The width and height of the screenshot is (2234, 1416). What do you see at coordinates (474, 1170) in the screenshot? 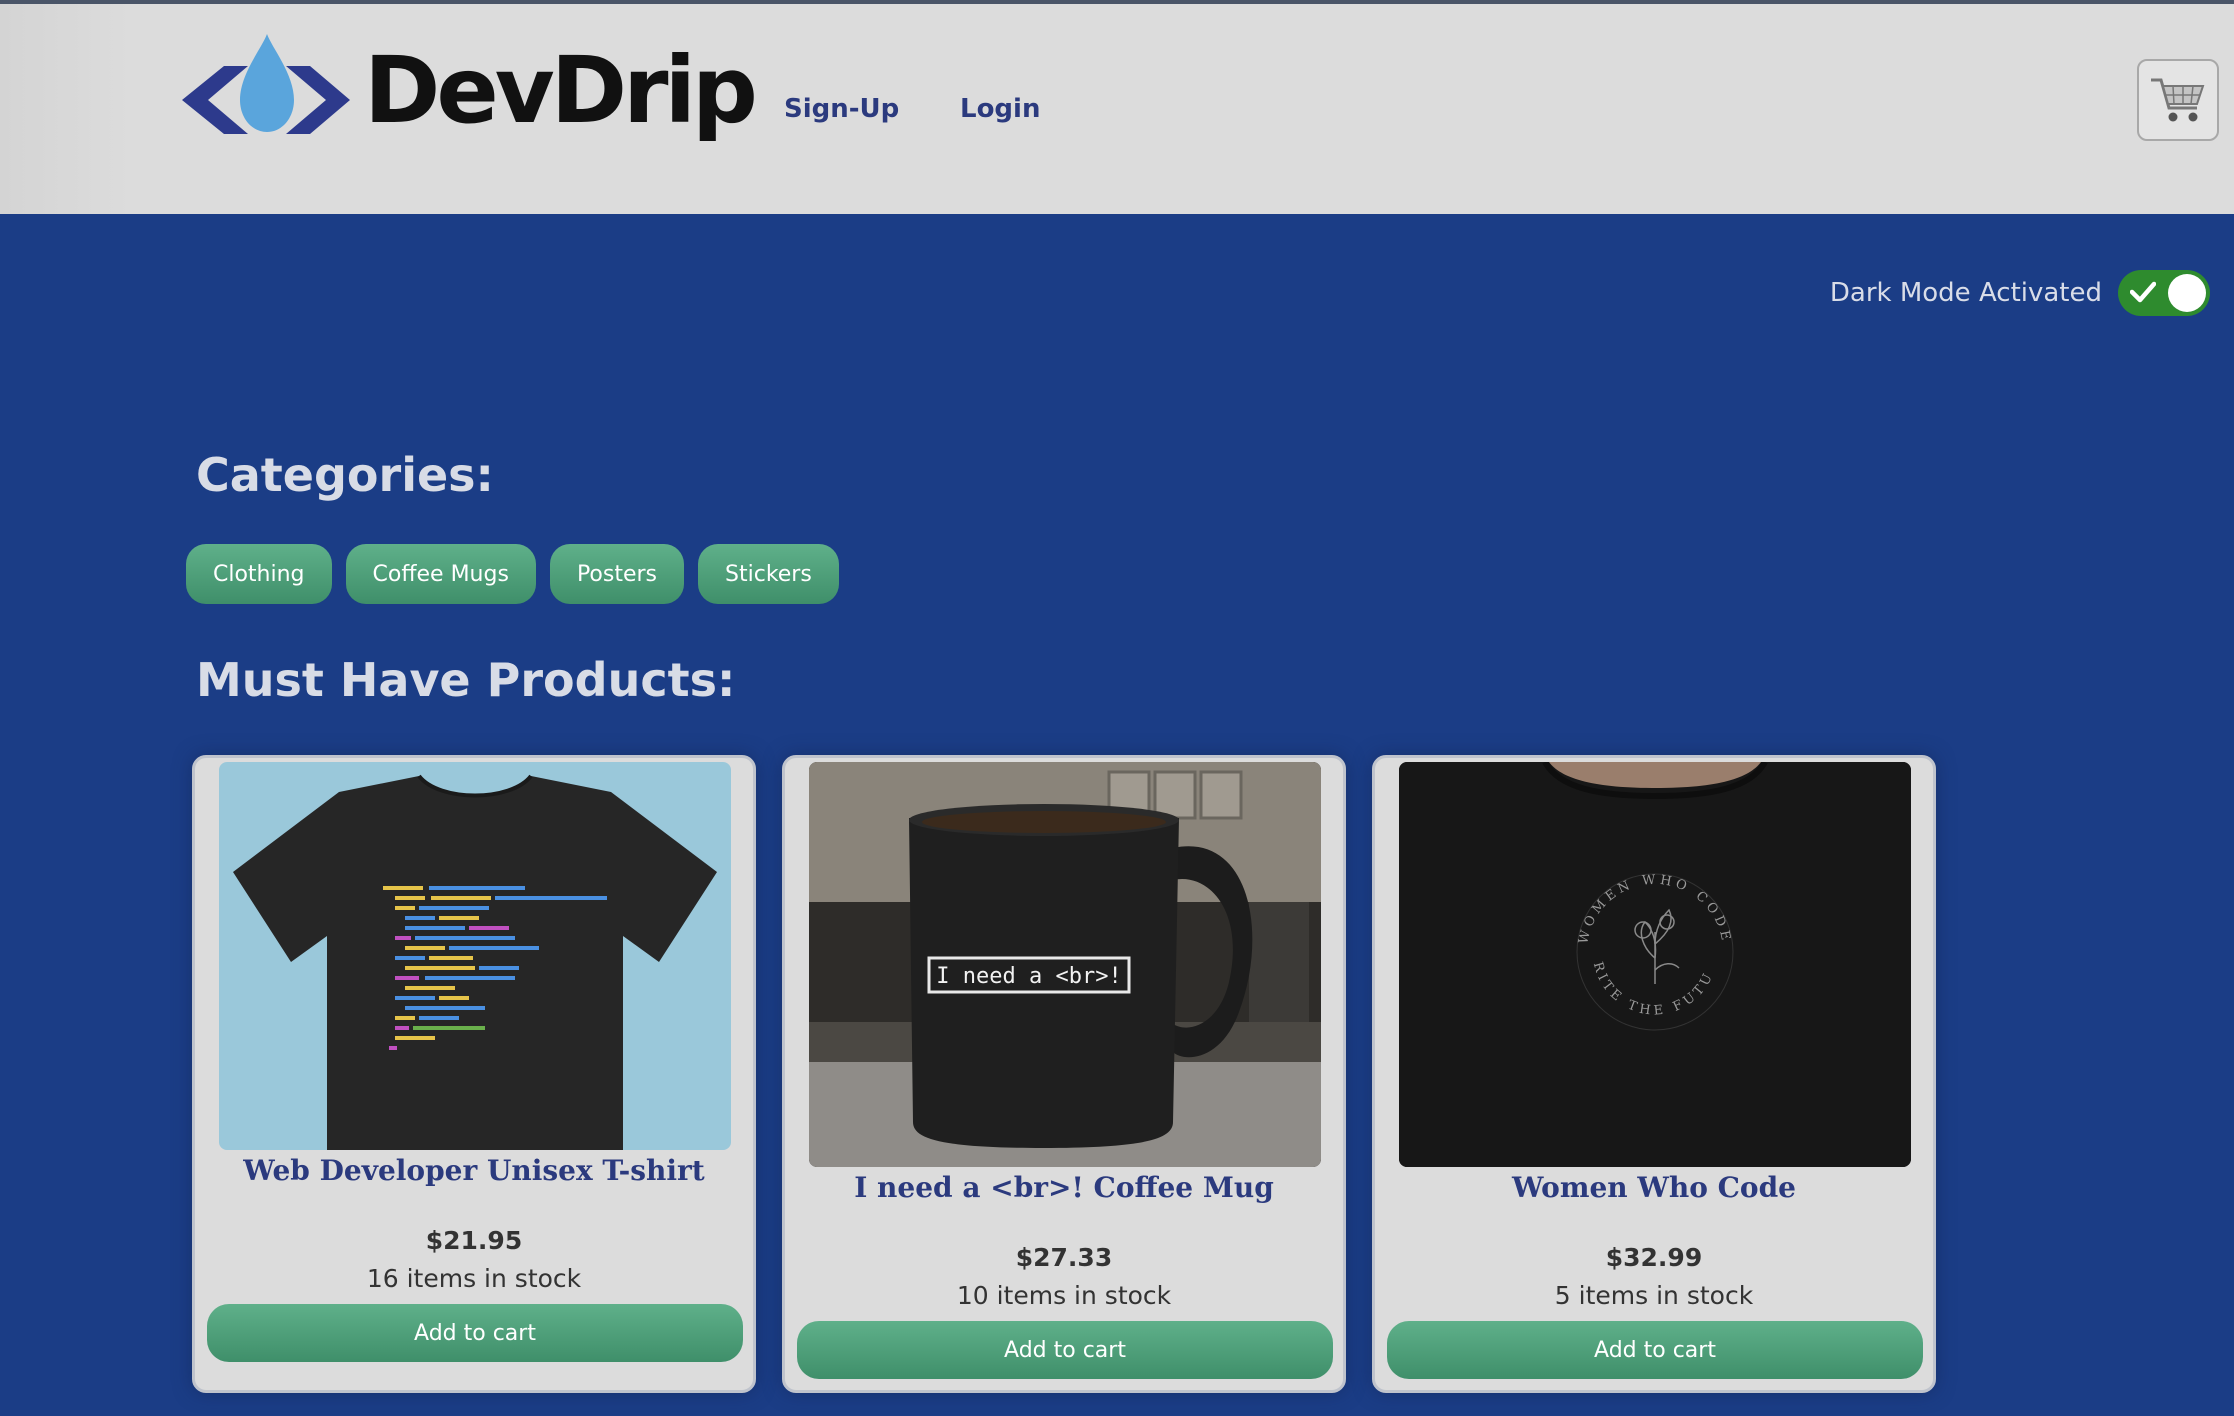
I see `product-name: Web Developer Unisex T-shirt` at bounding box center [474, 1170].